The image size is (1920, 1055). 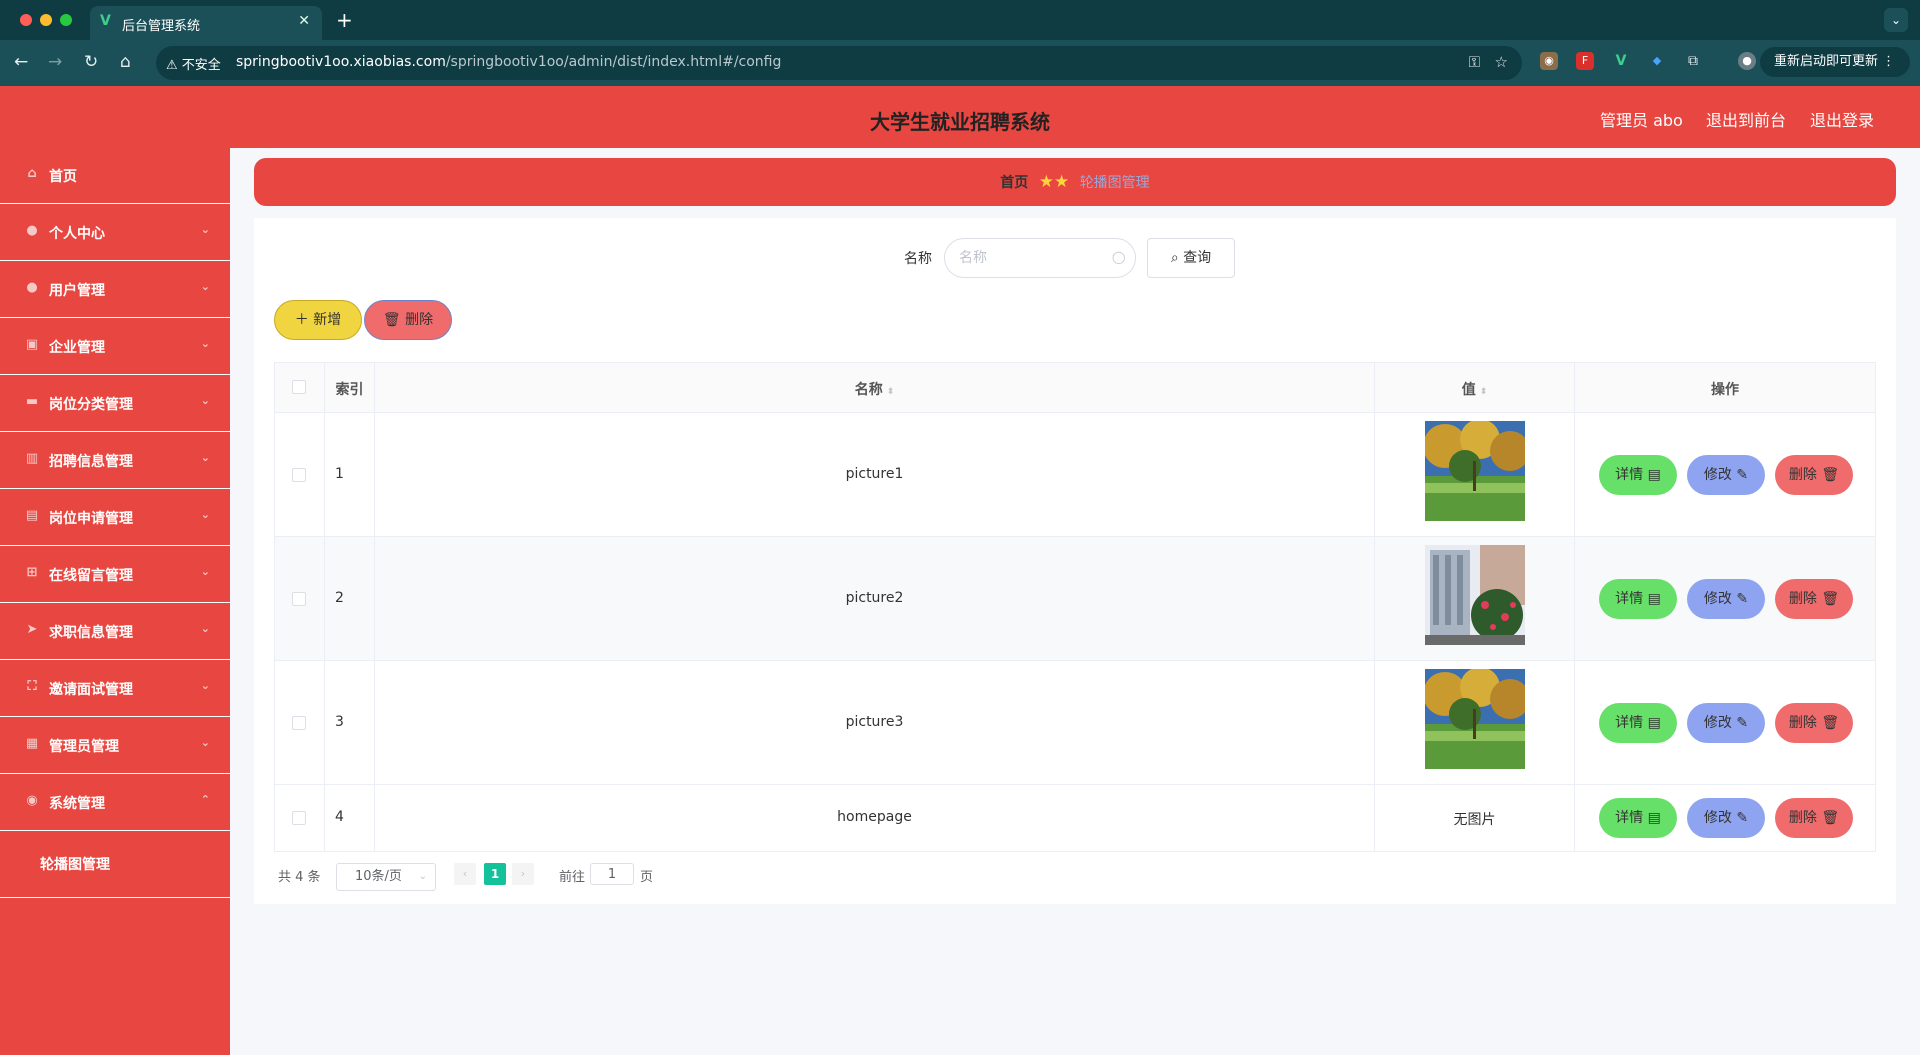 What do you see at coordinates (66, 20) in the screenshot?
I see `maximize-window-button` at bounding box center [66, 20].